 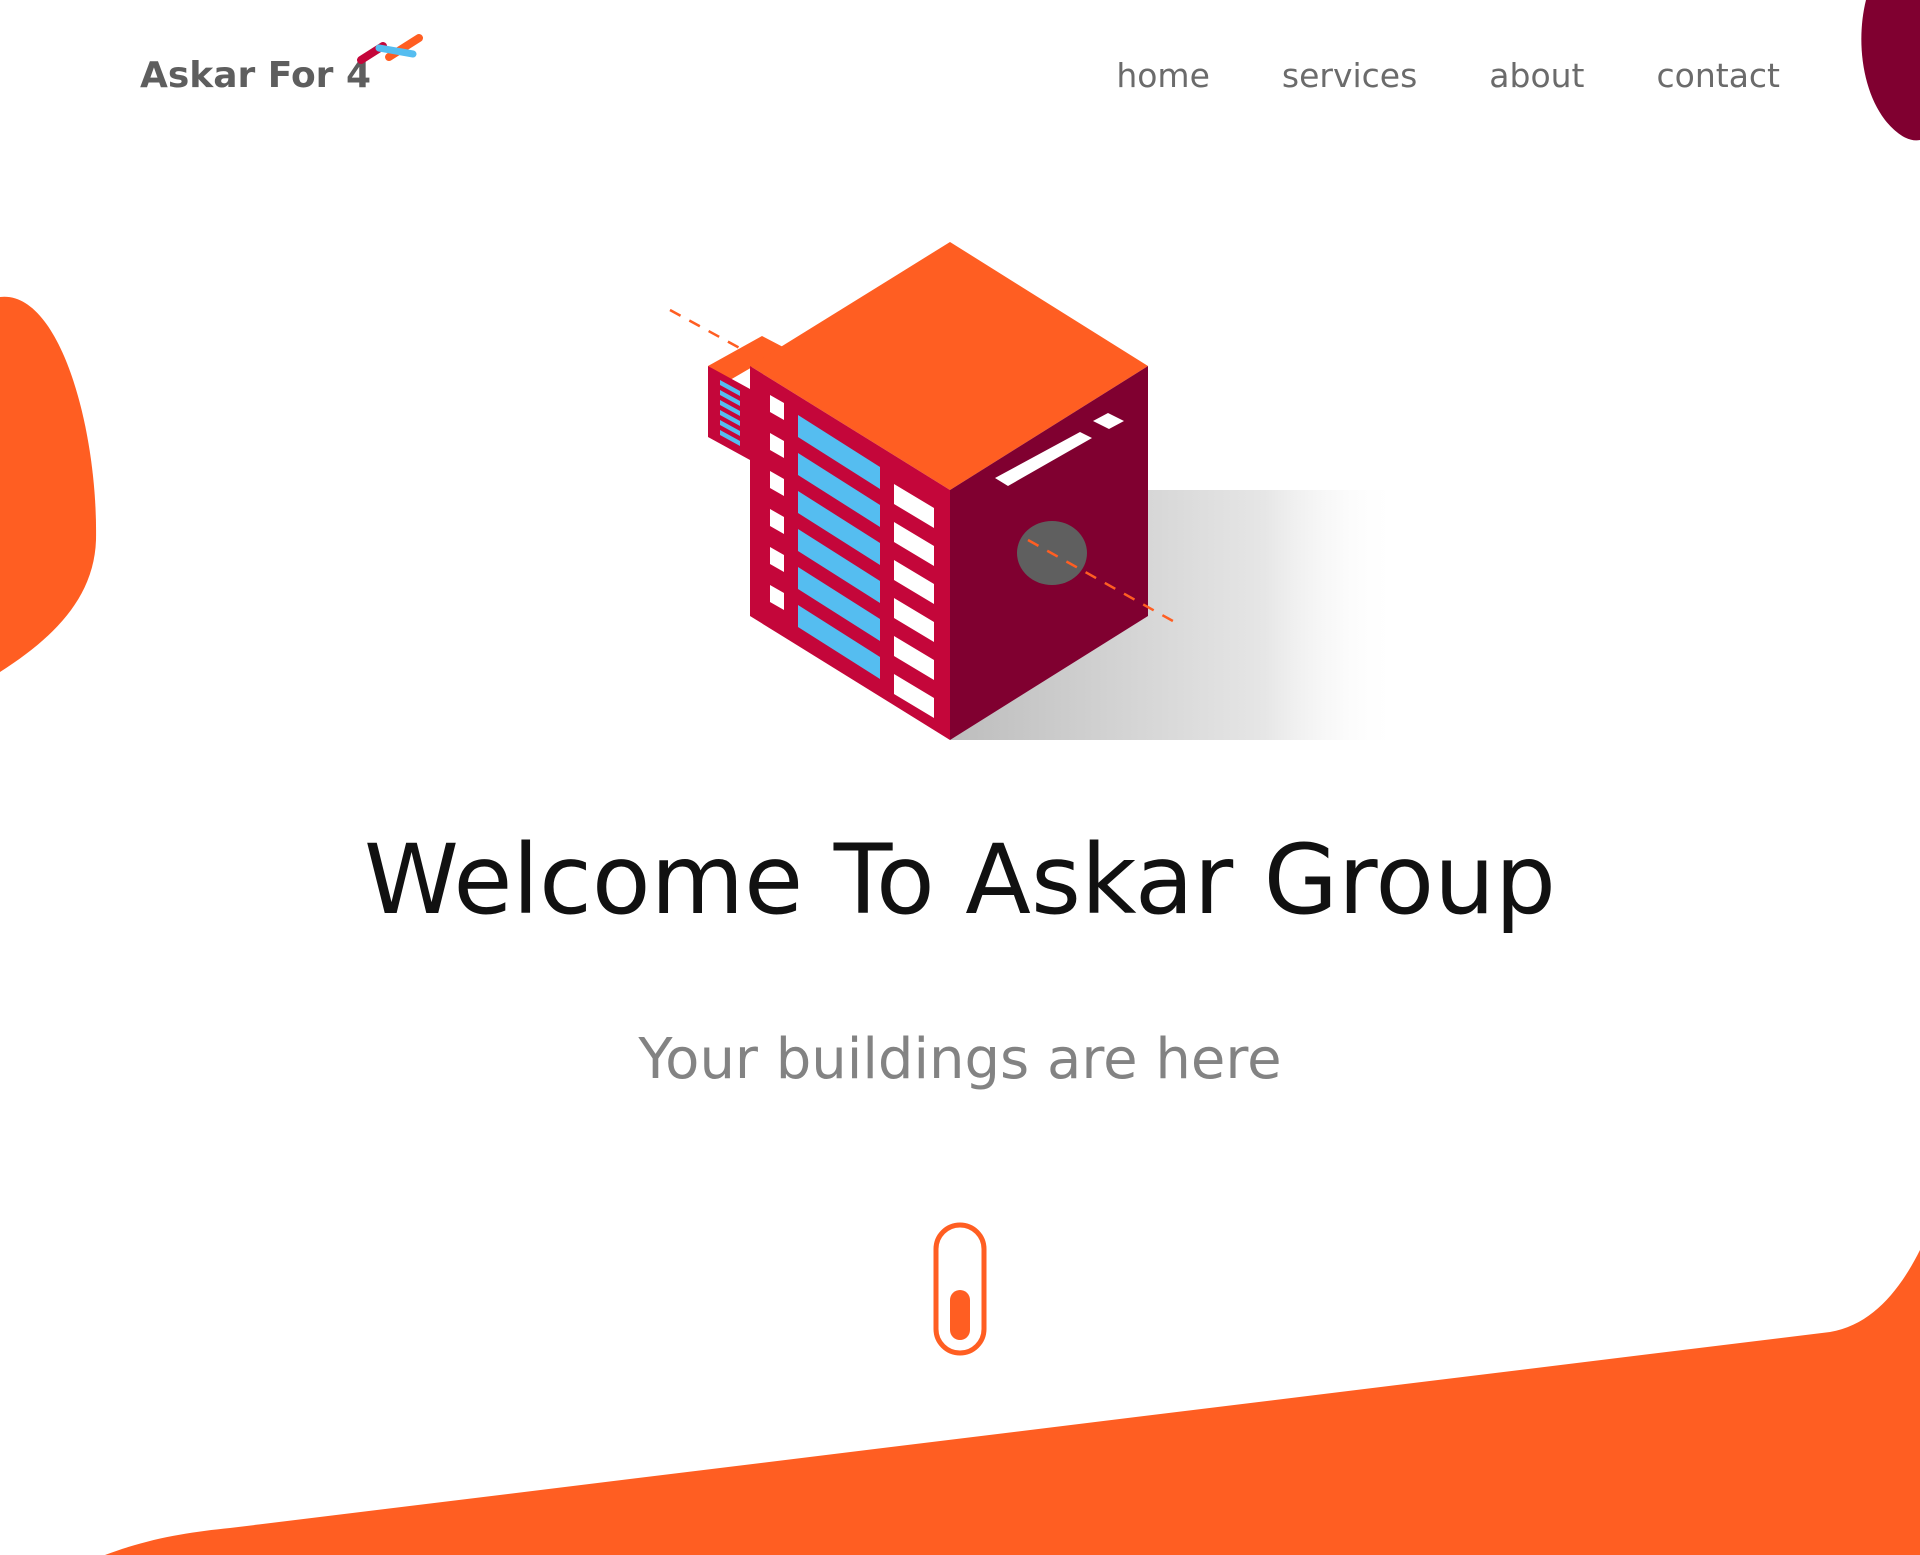 What do you see at coordinates (1349, 76) in the screenshot?
I see `nav-services: services` at bounding box center [1349, 76].